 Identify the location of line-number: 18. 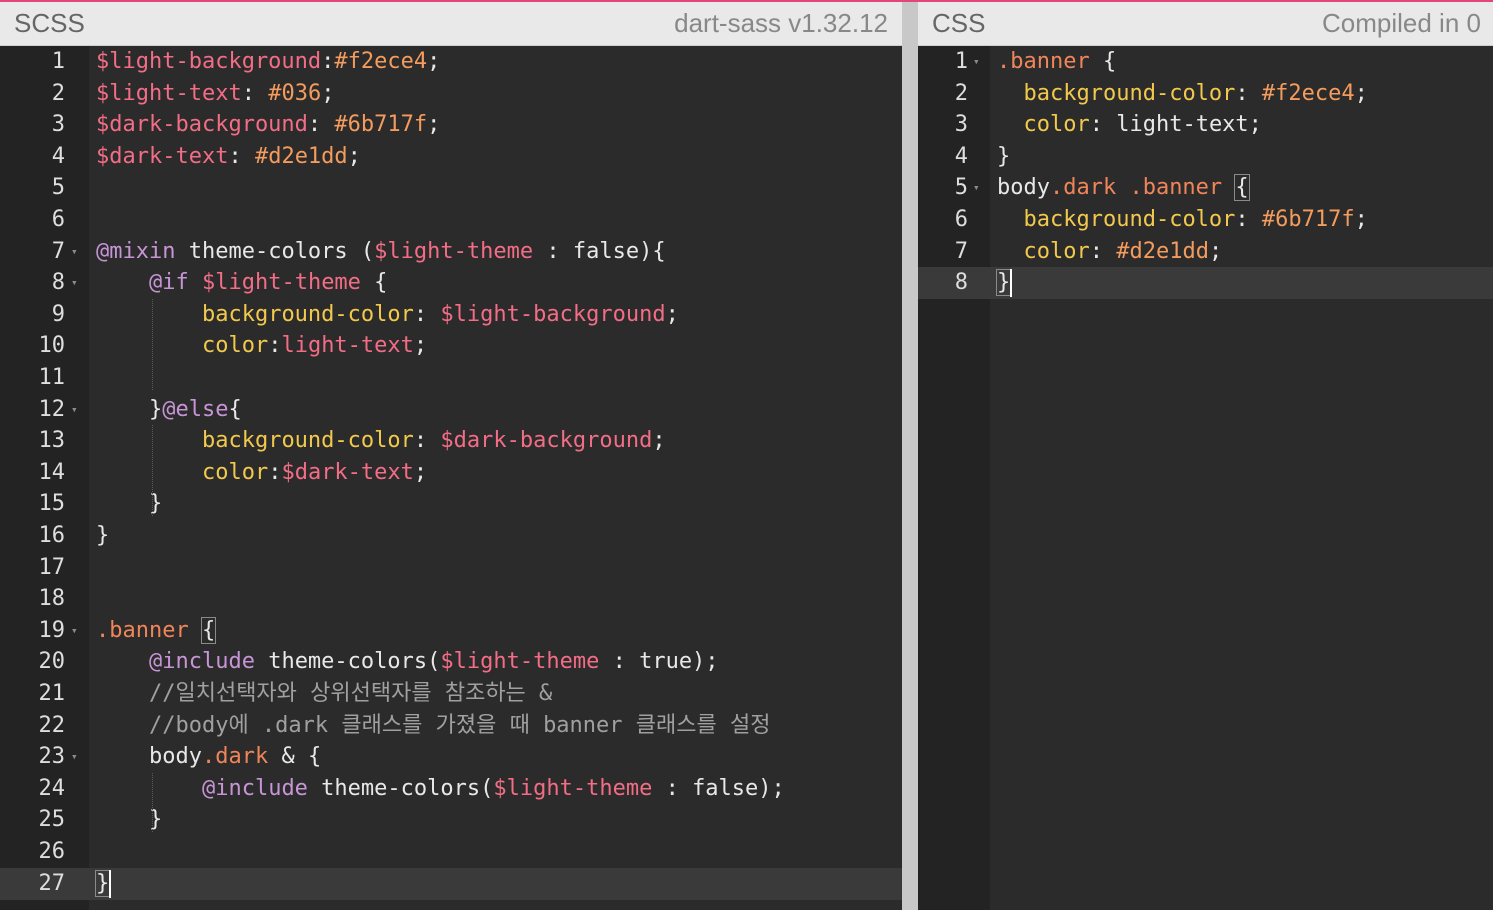
(52, 599).